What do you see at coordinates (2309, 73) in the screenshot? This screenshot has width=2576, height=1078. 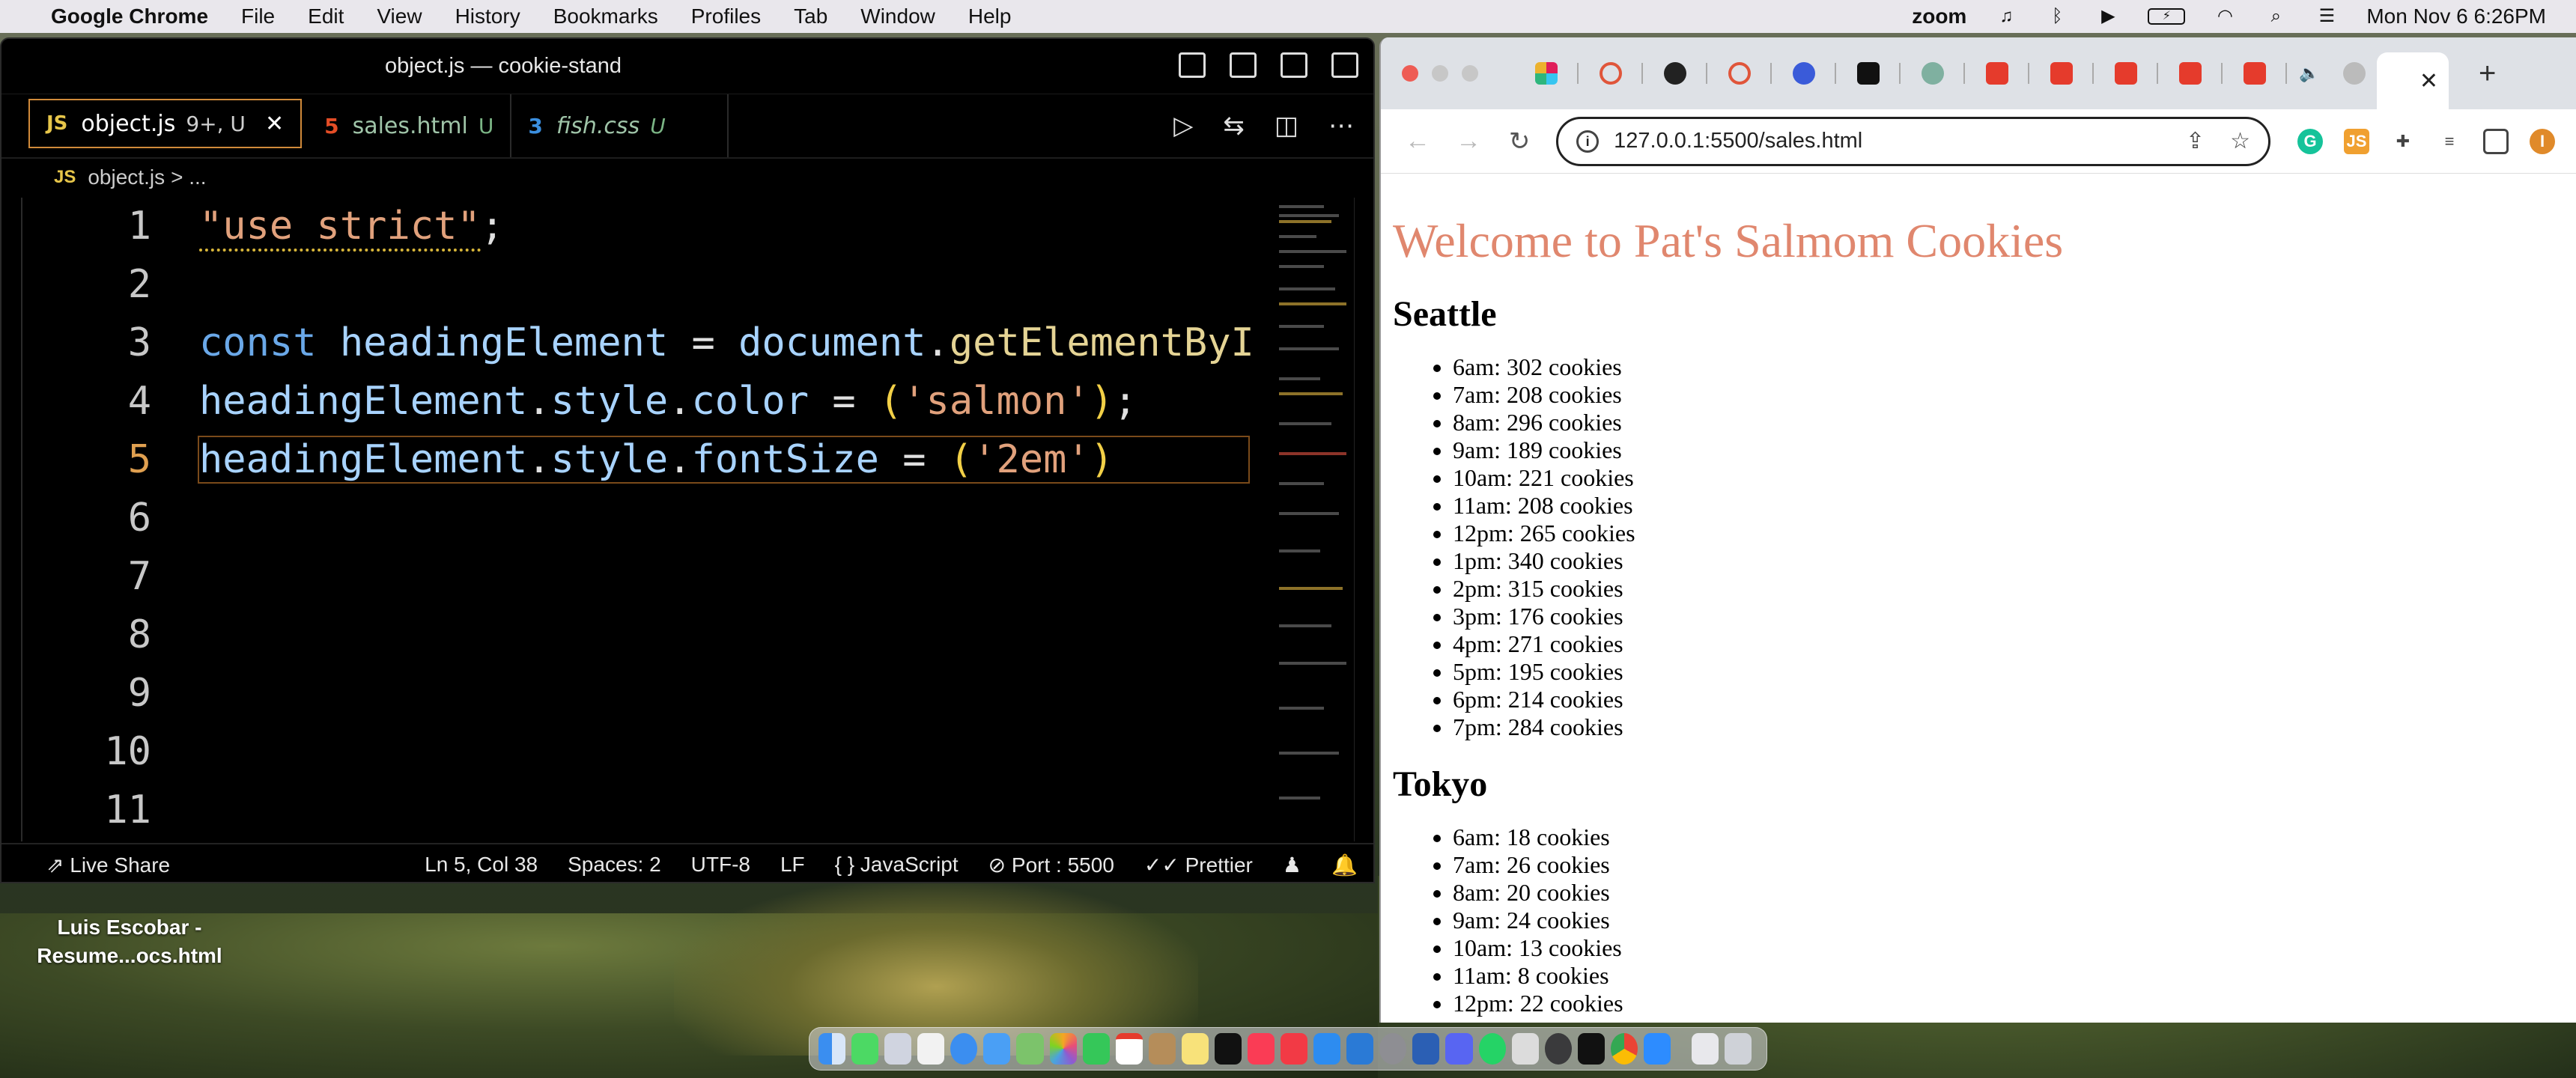 I see `browser-tab: 🔈` at bounding box center [2309, 73].